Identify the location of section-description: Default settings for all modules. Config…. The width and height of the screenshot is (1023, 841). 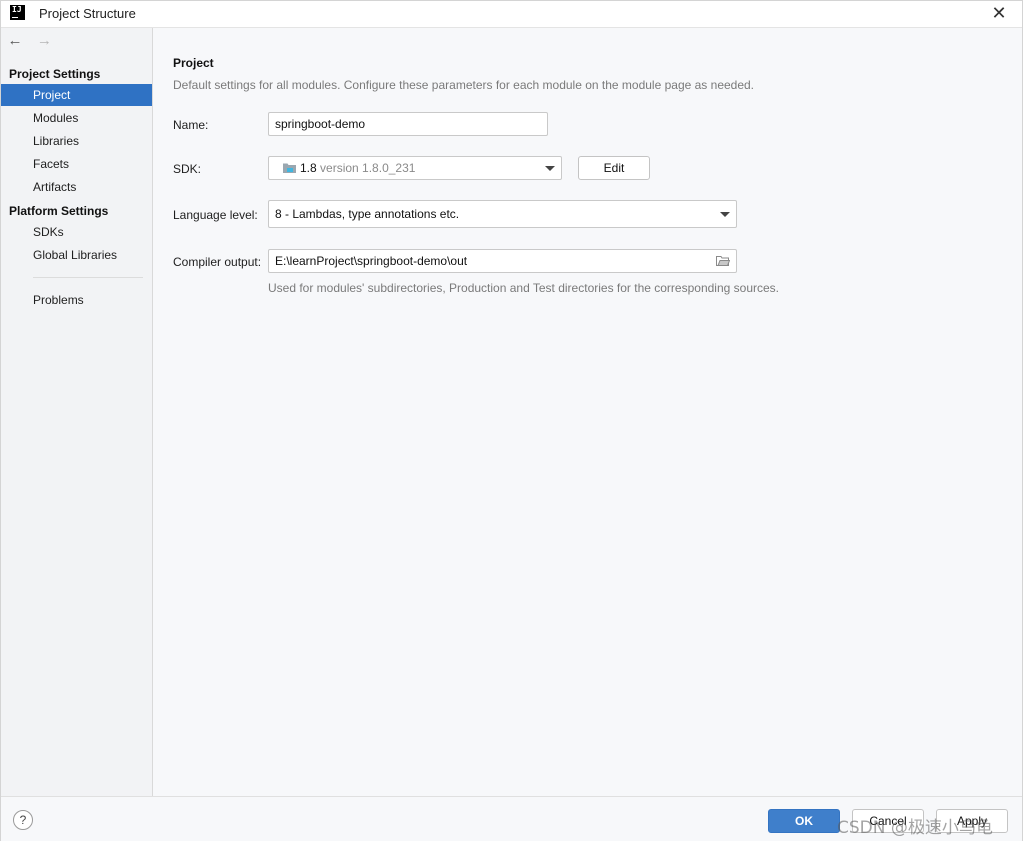
(464, 85).